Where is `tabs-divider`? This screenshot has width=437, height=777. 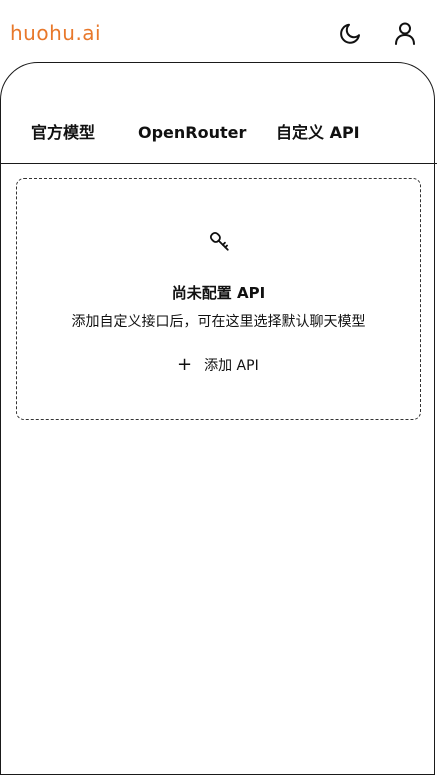
tabs-divider is located at coordinates (218, 163).